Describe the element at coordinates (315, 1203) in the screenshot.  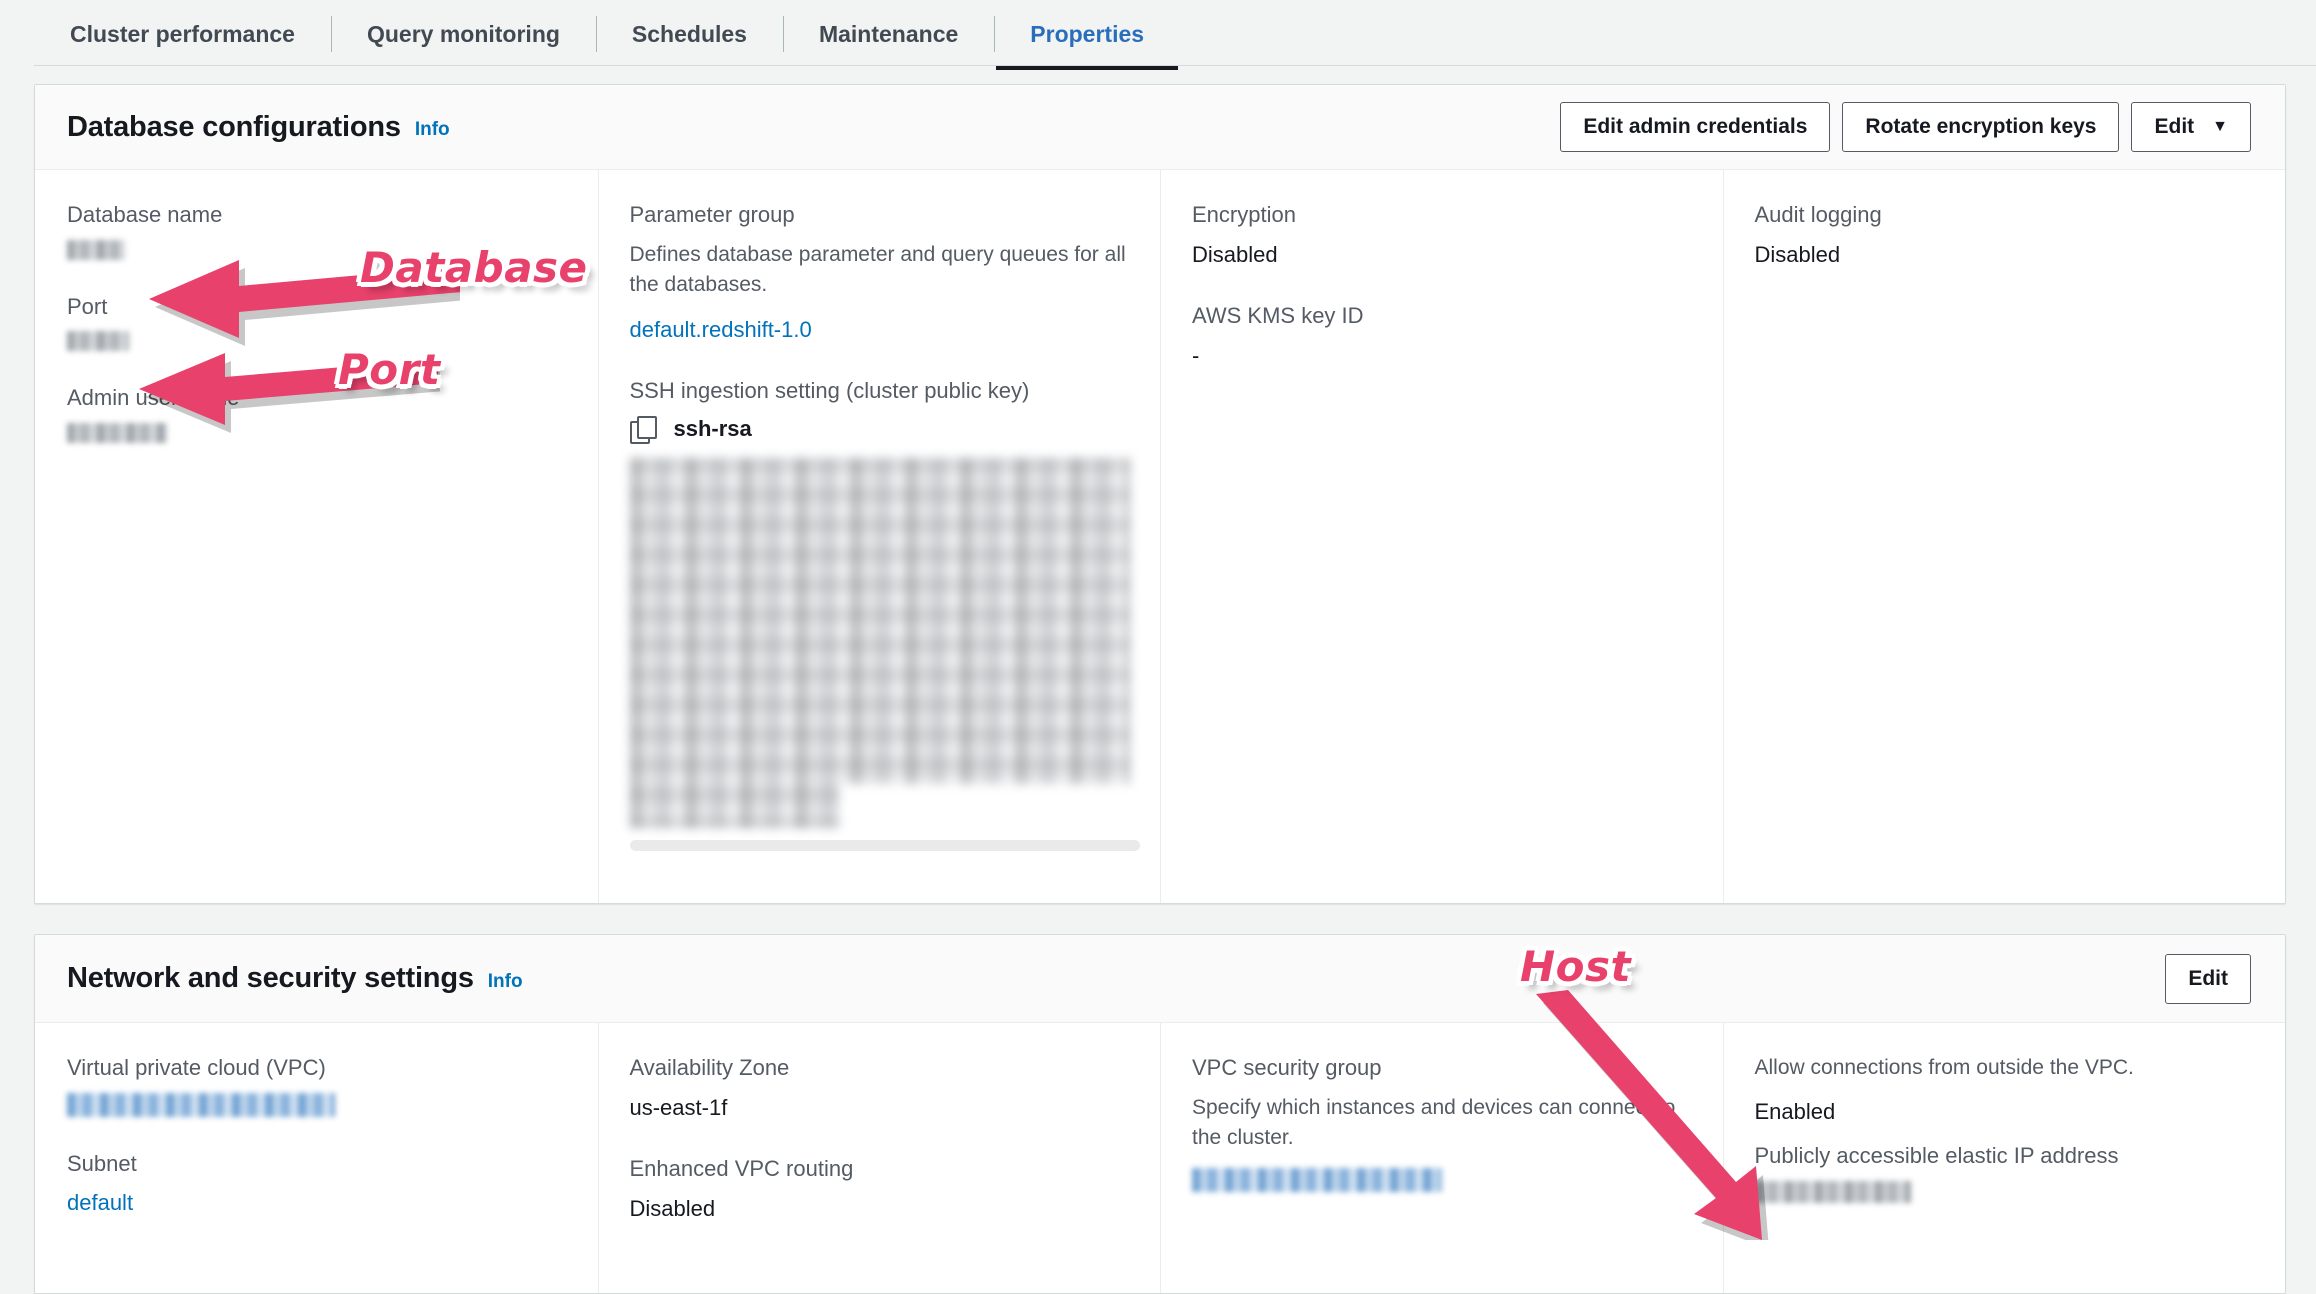
I see `subnet-link: default` at that location.